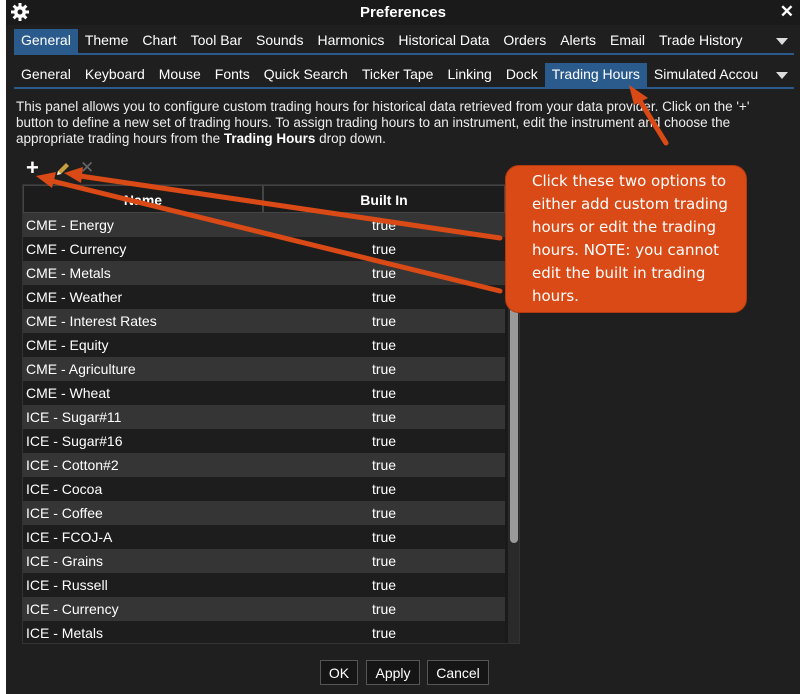 Image resolution: width=800 pixels, height=694 pixels. What do you see at coordinates (339, 672) in the screenshot?
I see `ok-button: OK` at bounding box center [339, 672].